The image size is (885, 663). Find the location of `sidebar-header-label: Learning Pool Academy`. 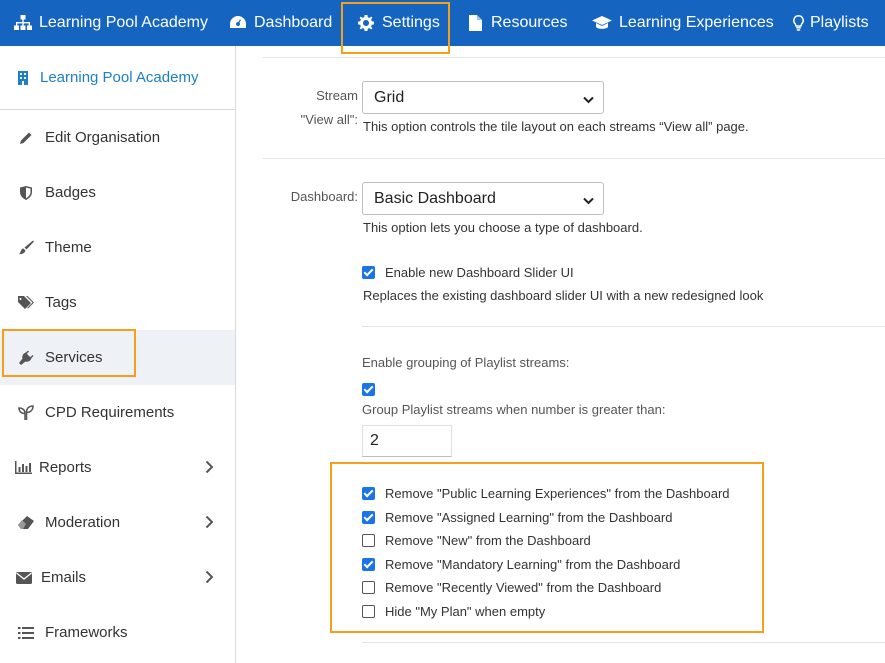

sidebar-header-label: Learning Pool Academy is located at coordinates (119, 77).